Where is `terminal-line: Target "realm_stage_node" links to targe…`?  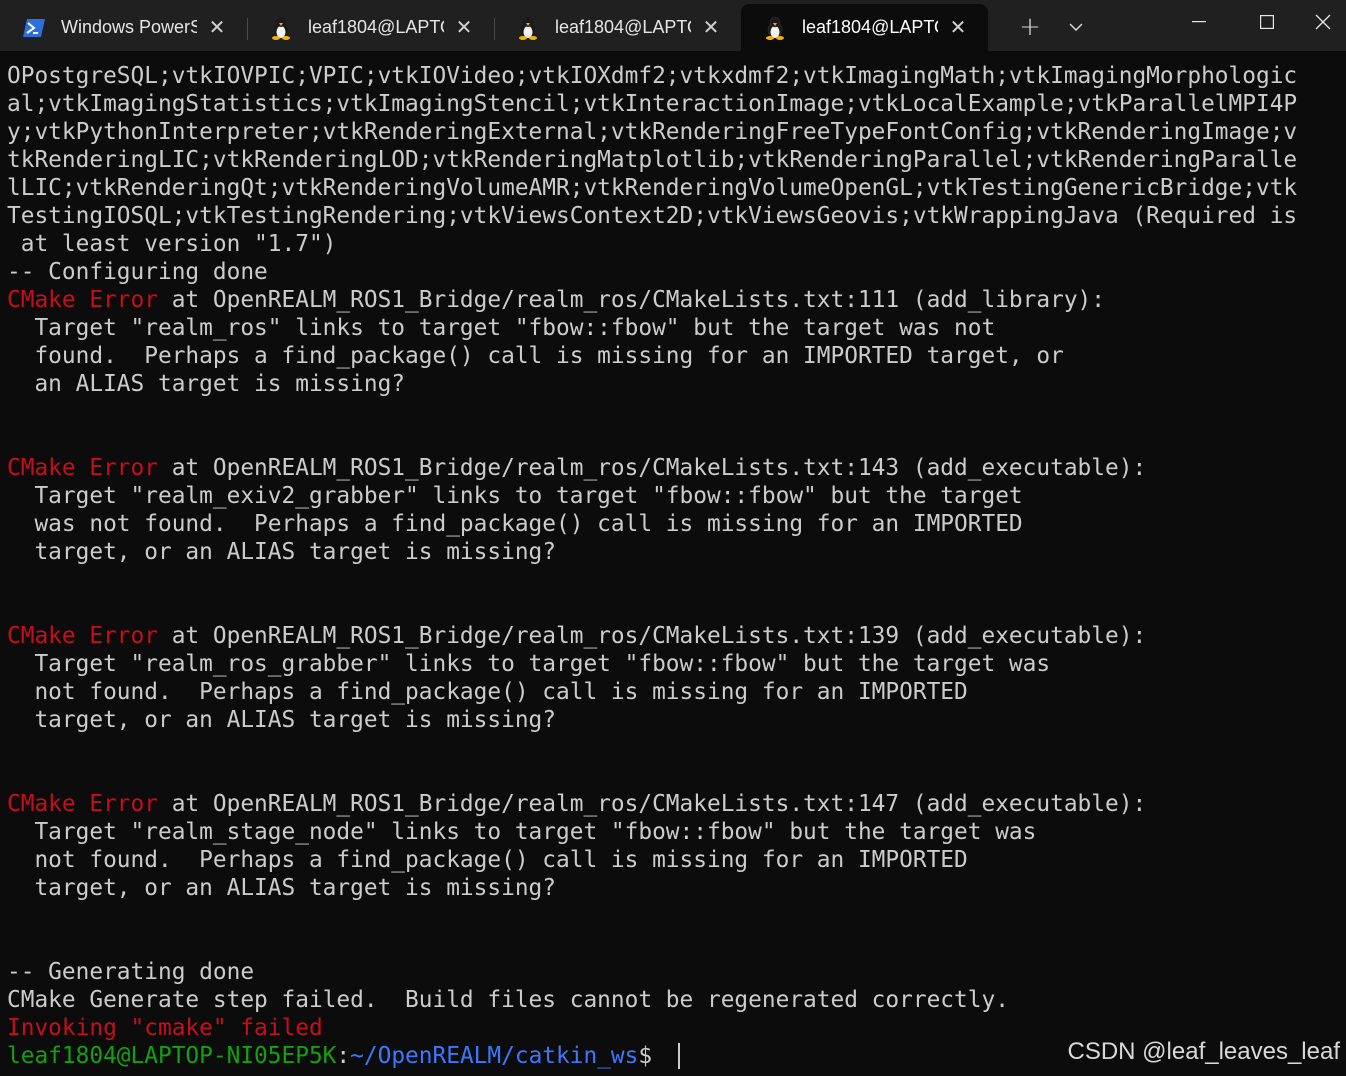 terminal-line: Target "realm_stage_node" links to targe… is located at coordinates (674, 832).